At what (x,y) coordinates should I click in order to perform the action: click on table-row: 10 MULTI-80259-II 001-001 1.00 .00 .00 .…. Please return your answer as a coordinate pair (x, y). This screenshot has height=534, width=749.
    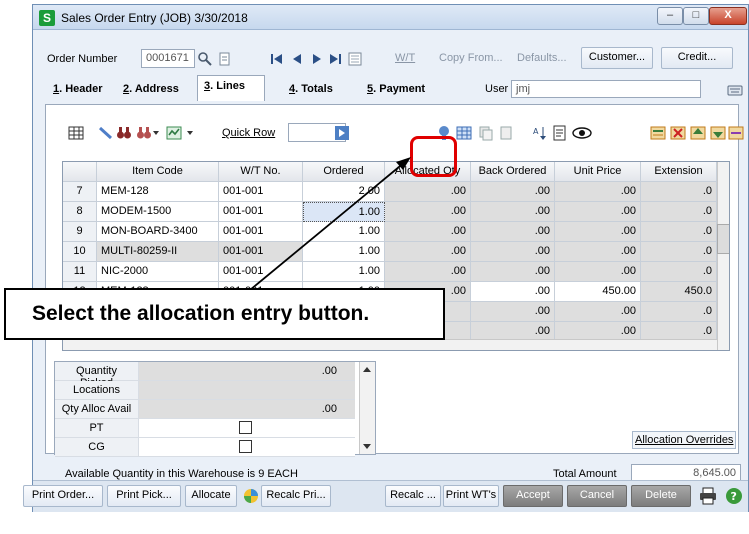
    Looking at the image, I should click on (396, 252).